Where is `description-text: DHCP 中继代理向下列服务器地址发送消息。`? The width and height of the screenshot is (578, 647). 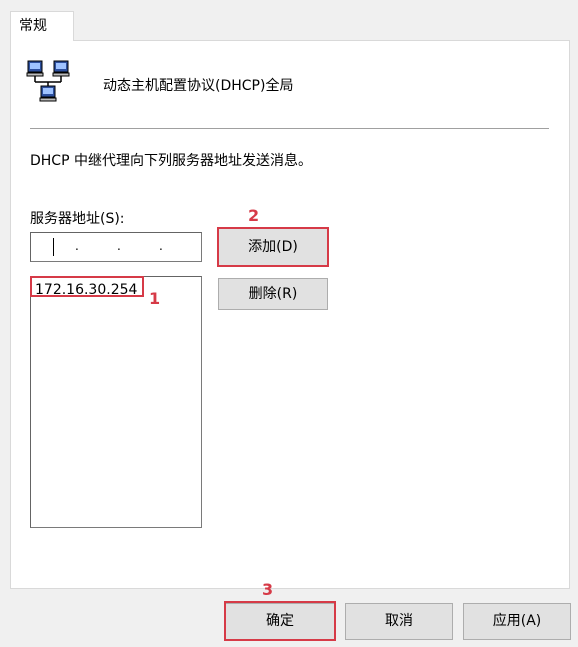 description-text: DHCP 中继代理向下列服务器地址发送消息。 is located at coordinates (171, 161).